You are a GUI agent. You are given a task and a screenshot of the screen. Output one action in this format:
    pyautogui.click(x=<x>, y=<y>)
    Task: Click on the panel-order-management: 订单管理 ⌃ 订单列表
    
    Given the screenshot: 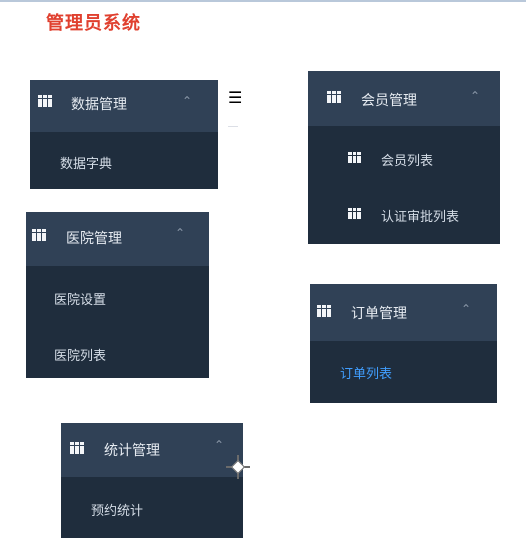 What is the action you would take?
    pyautogui.click(x=403, y=343)
    